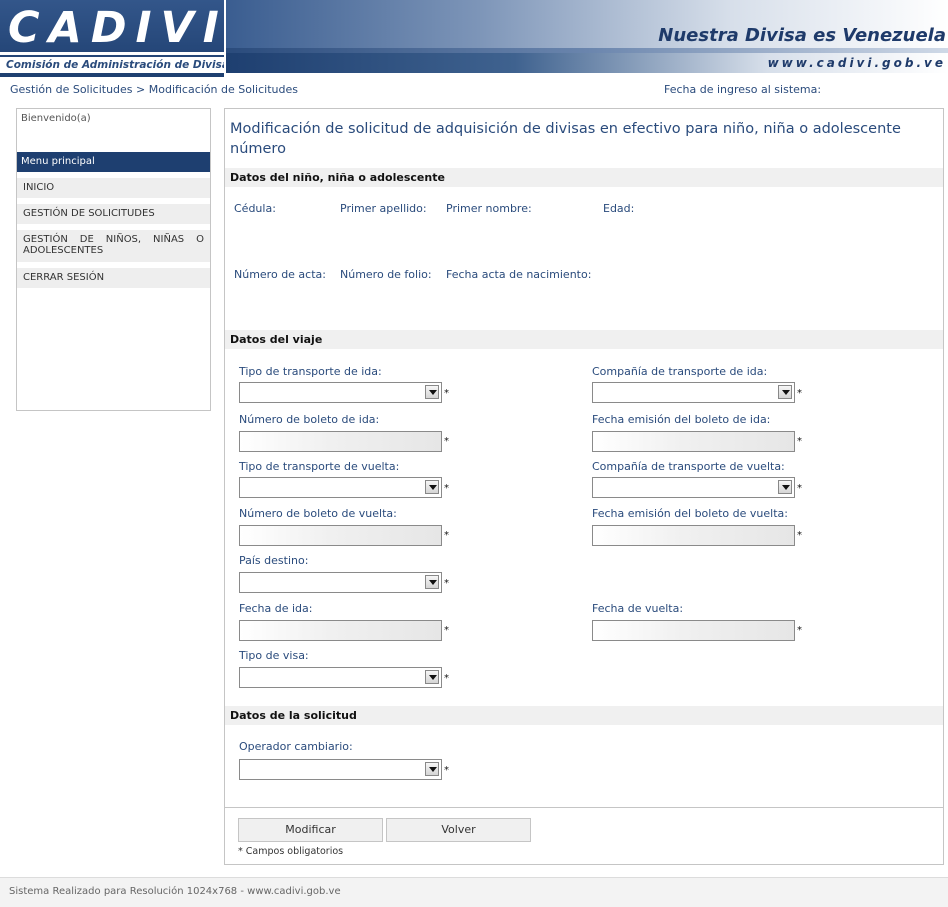 The image size is (948, 907). What do you see at coordinates (340, 441) in the screenshot?
I see `numero-boleto-ida-input` at bounding box center [340, 441].